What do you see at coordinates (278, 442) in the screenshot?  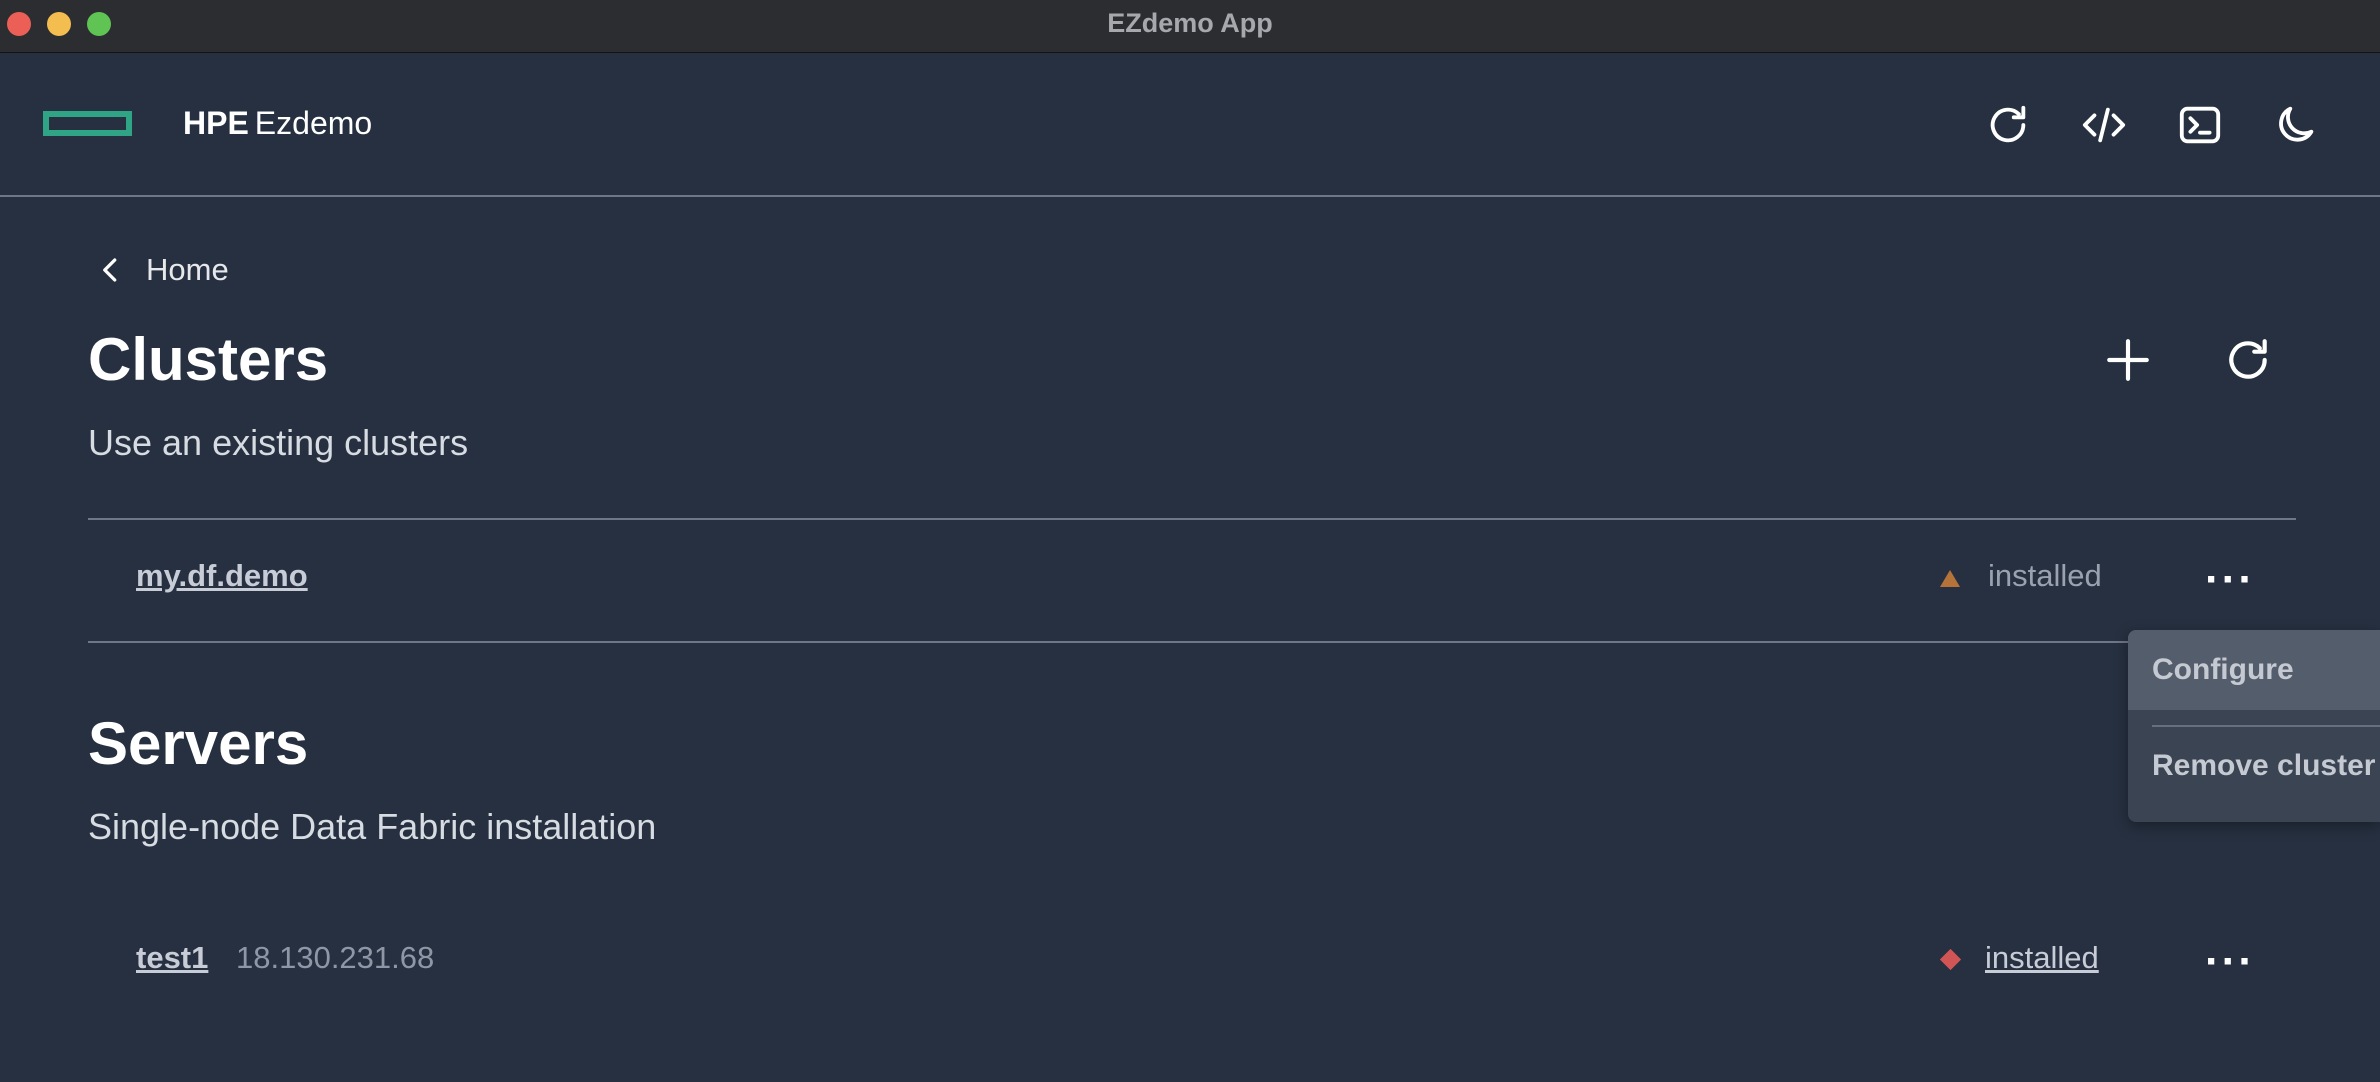 I see `clusters-subtitle: Use an existing clusters` at bounding box center [278, 442].